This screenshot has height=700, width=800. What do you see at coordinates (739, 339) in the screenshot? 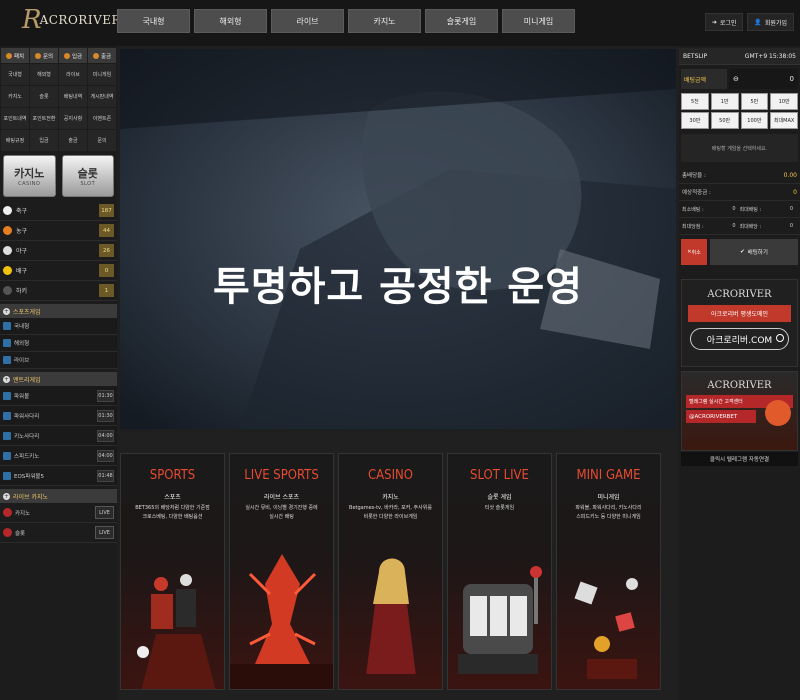
I see `domain-search: 아크로리버.COM` at bounding box center [739, 339].